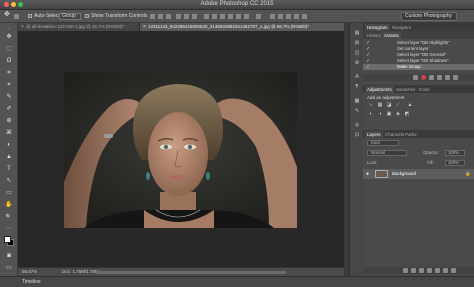  Describe the element at coordinates (401, 27) in the screenshot. I see `tab-navigator: Navigator` at that location.